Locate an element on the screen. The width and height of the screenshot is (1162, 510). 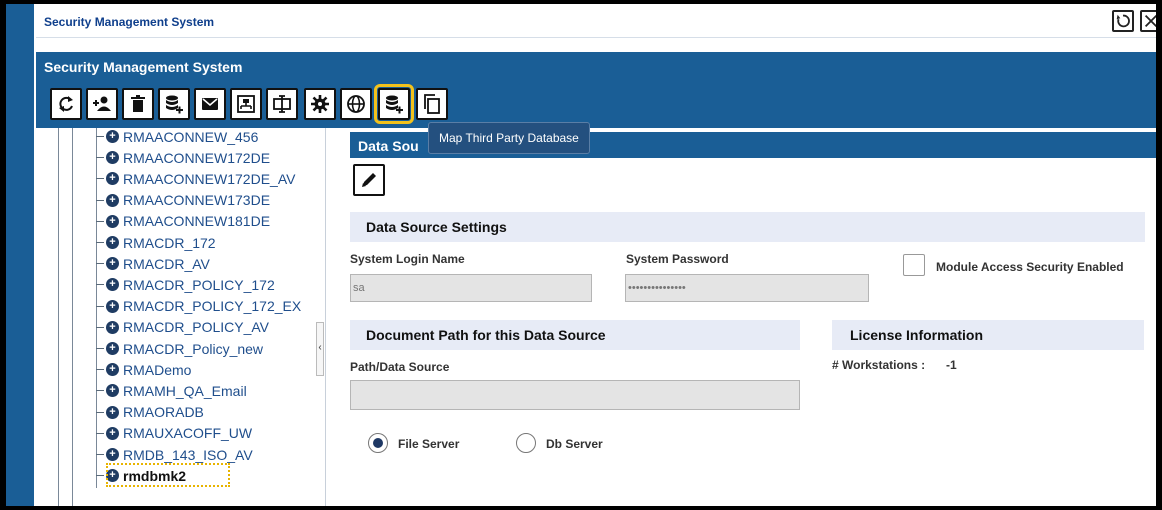
tree-item: + RMDB_143_ISO_AV is located at coordinates (174, 454).